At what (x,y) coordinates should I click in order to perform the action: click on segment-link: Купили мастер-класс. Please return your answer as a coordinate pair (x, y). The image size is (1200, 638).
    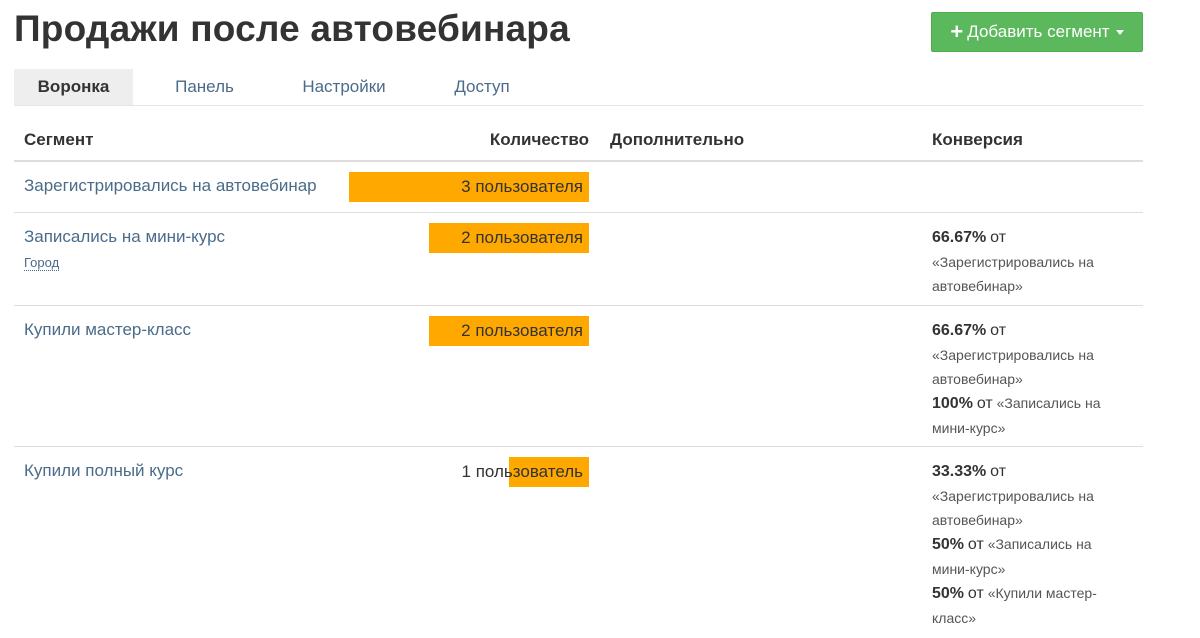
    Looking at the image, I should click on (107, 330).